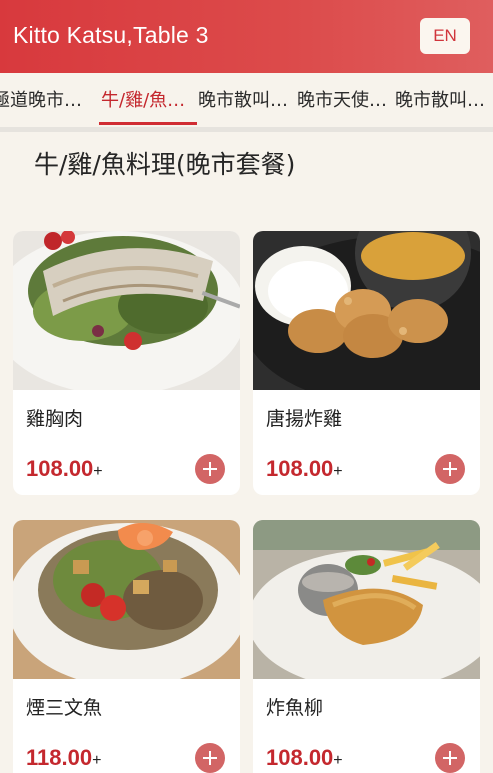 The image size is (493, 773). I want to click on fish-fillet-fries-photo, so click(366, 599).